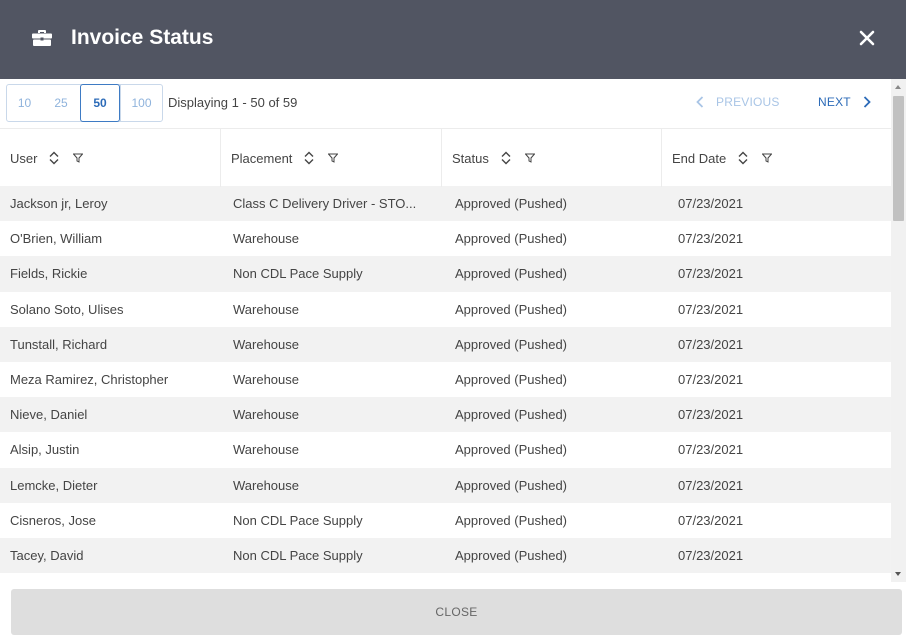 The image size is (906, 636). What do you see at coordinates (47, 555) in the screenshot?
I see `cell-user: Tacey, David` at bounding box center [47, 555].